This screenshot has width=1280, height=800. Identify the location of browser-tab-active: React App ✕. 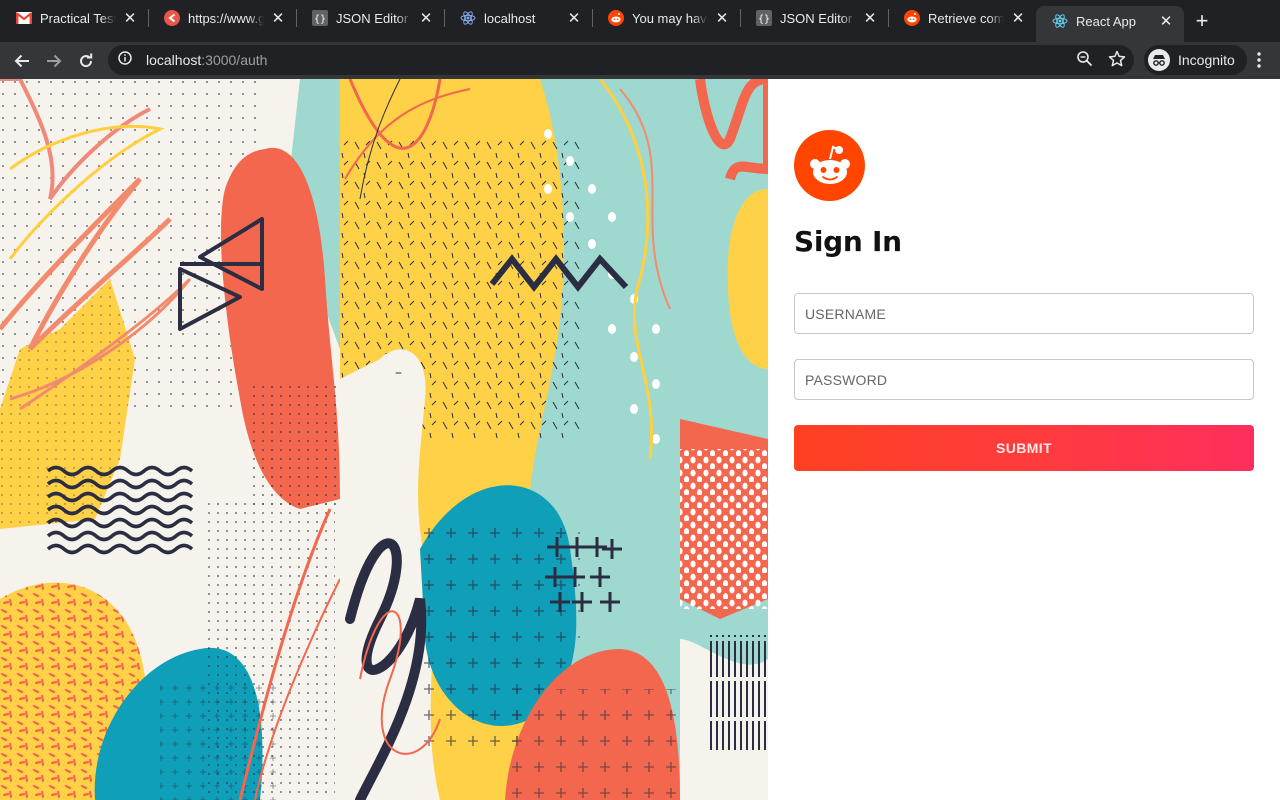
(1110, 24).